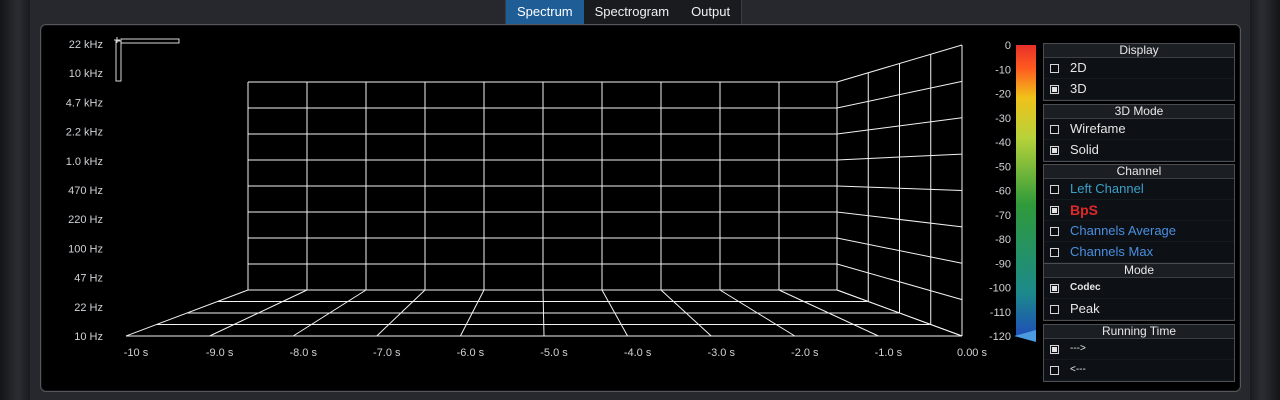  What do you see at coordinates (88, 308) in the screenshot?
I see `frequency-tick-label: 22 Hz` at bounding box center [88, 308].